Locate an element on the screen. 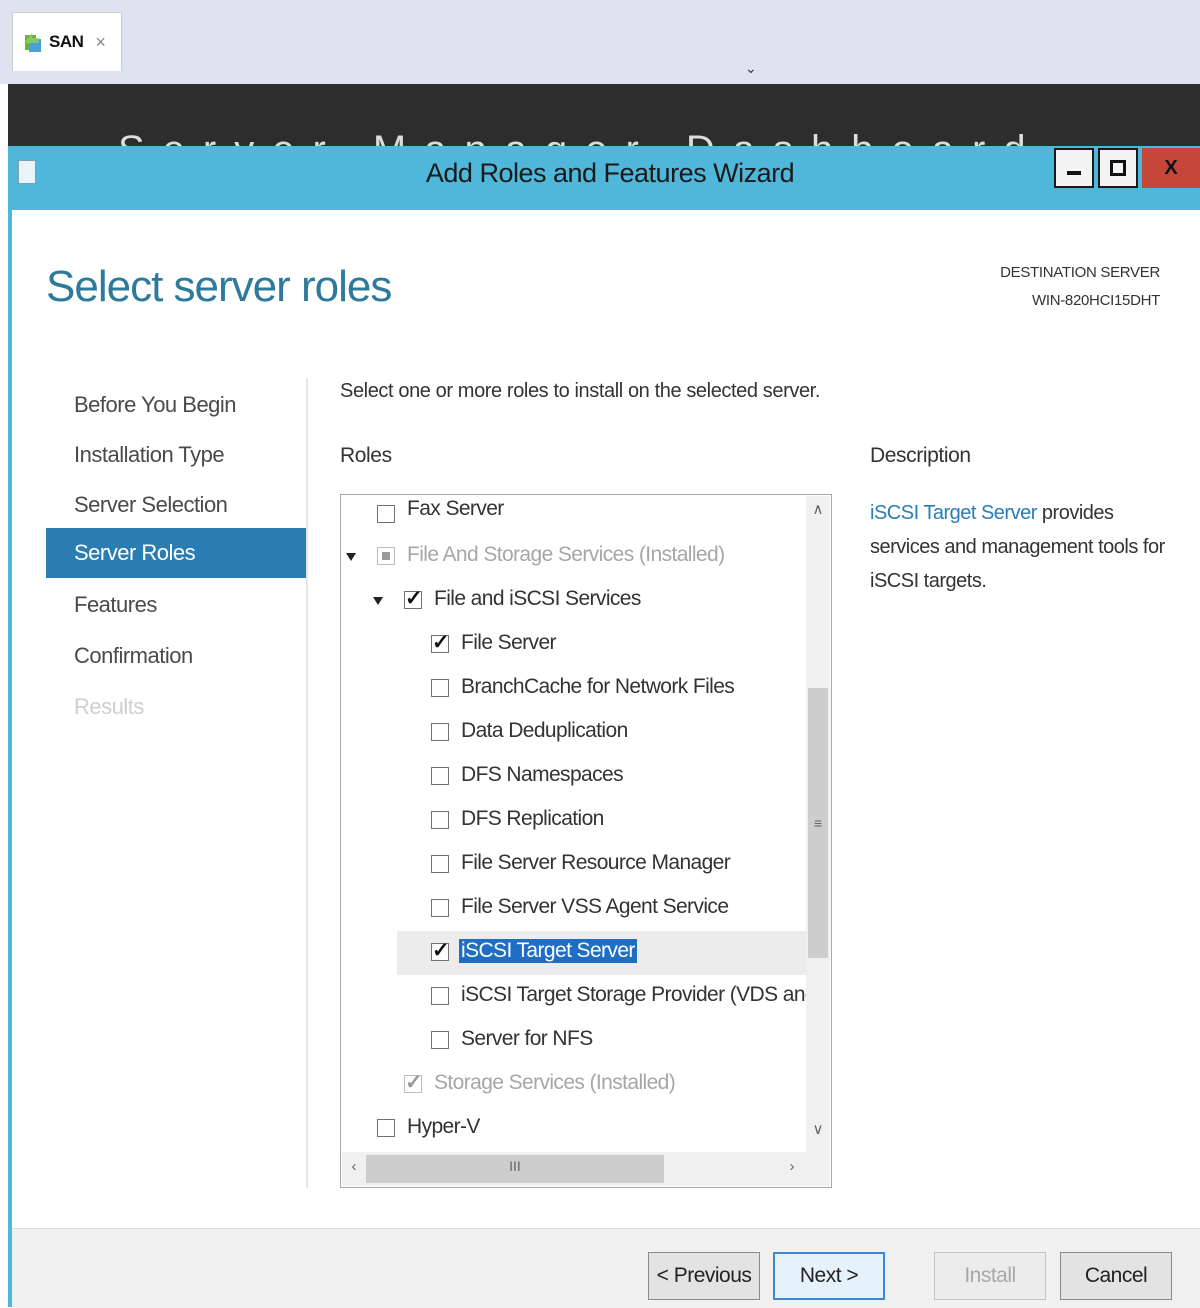  nav-item-confirmation: Confirmation is located at coordinates (176, 656).